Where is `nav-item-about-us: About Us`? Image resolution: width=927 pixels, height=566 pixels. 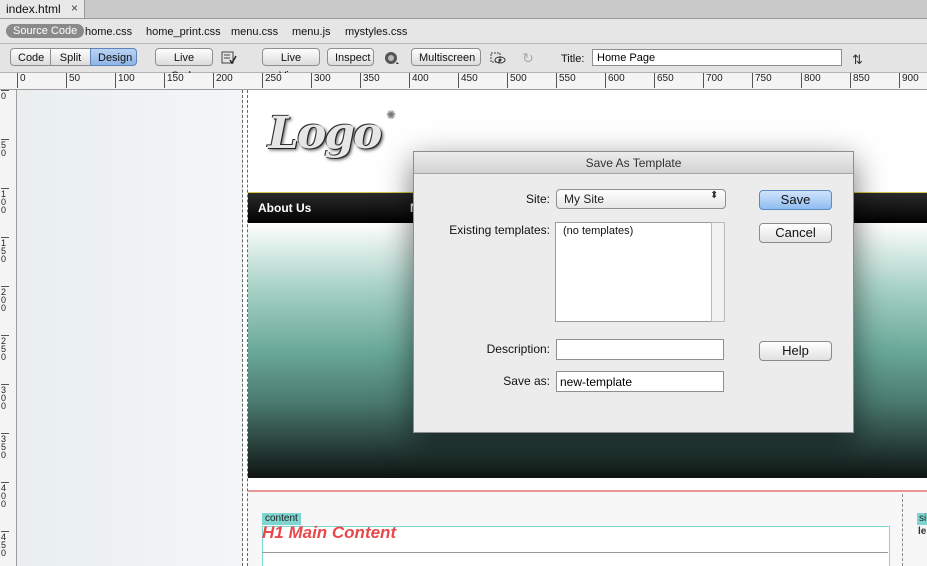
nav-item-about-us: About Us is located at coordinates (284, 208).